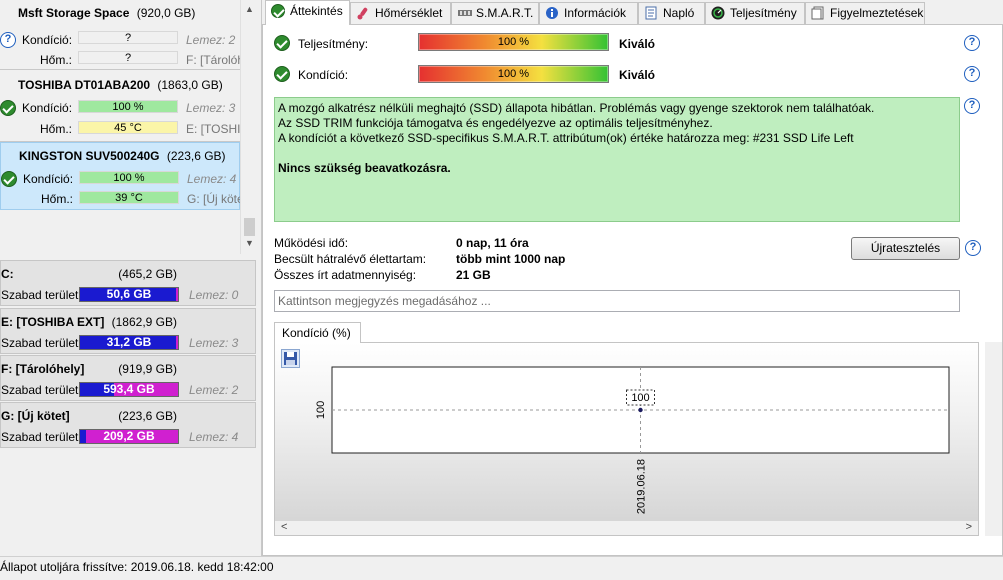  Describe the element at coordinates (321, 410) in the screenshot. I see `y-tick-label: 100` at that location.